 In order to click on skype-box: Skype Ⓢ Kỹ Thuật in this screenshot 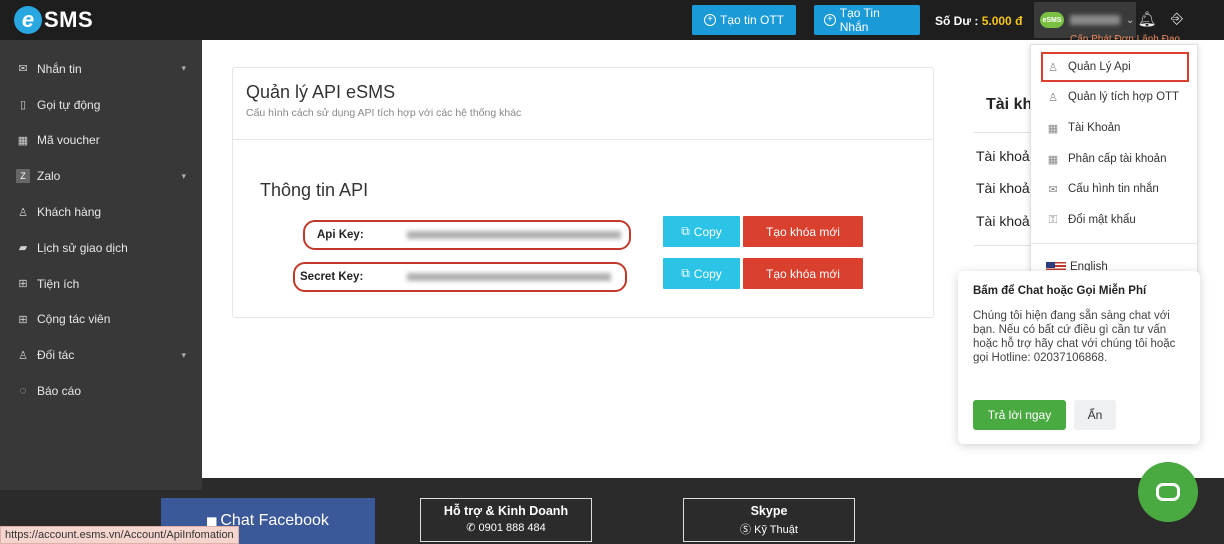, I will do `click(769, 520)`.